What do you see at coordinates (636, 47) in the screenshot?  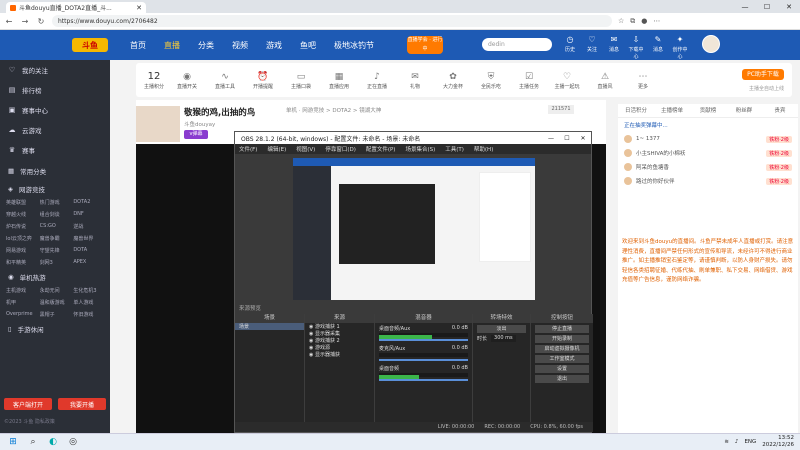 I see `download-button: ⇩ 下载中心` at bounding box center [636, 47].